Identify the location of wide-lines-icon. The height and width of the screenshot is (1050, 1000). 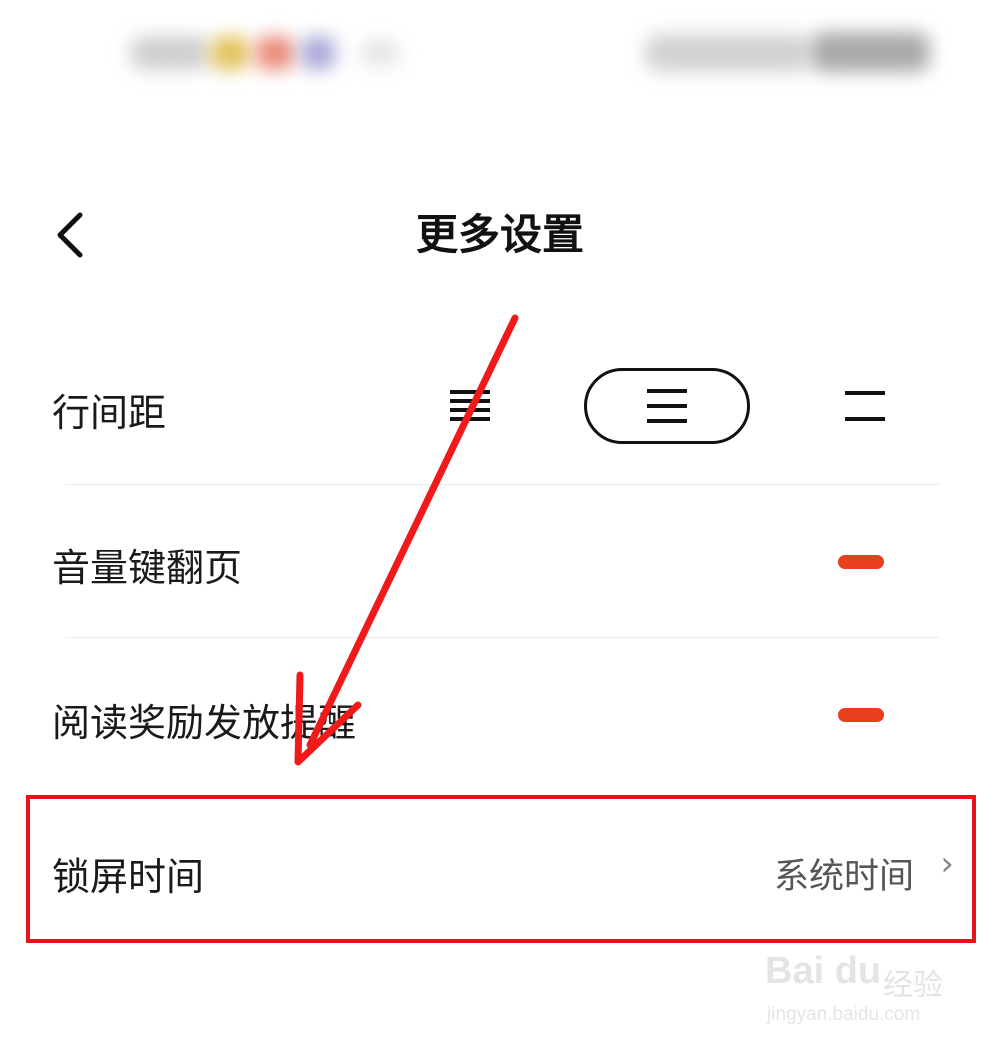
(865, 406).